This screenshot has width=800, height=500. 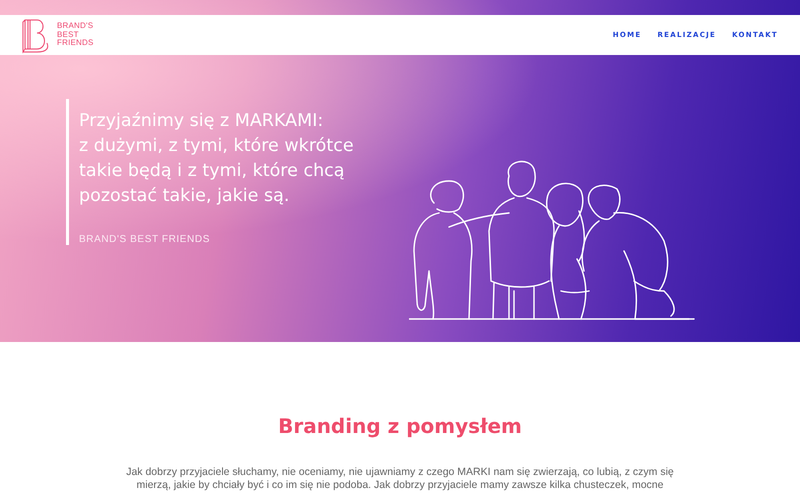 What do you see at coordinates (400, 426) in the screenshot?
I see `section-title: Branding z pomysłem` at bounding box center [400, 426].